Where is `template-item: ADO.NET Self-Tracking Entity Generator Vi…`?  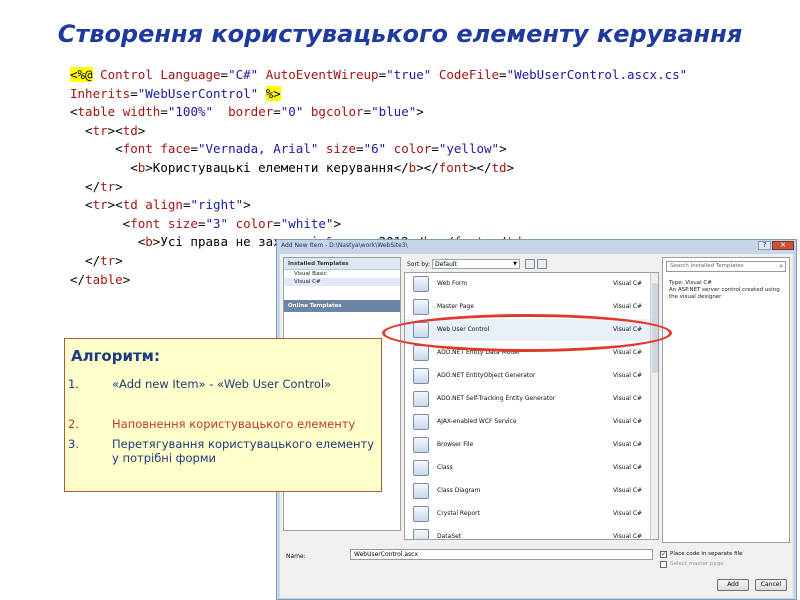
template-item: ADO.NET Self-Tracking Entity Generator Vi… is located at coordinates (527, 399).